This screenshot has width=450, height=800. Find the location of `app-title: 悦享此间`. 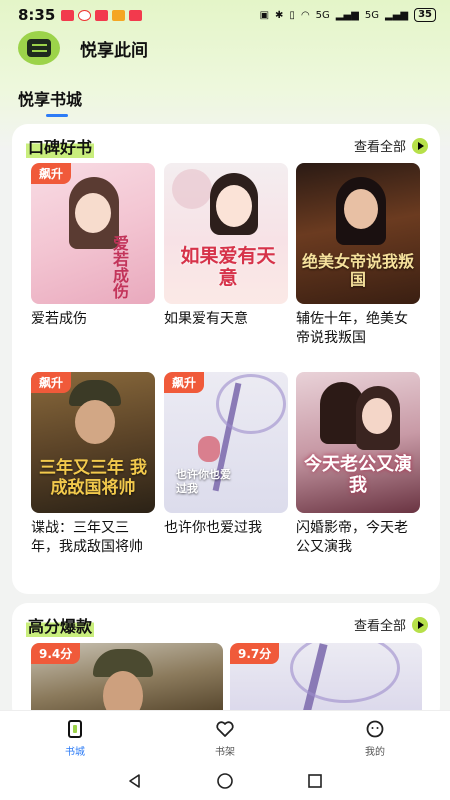

app-title: 悦享此间 is located at coordinates (114, 50).